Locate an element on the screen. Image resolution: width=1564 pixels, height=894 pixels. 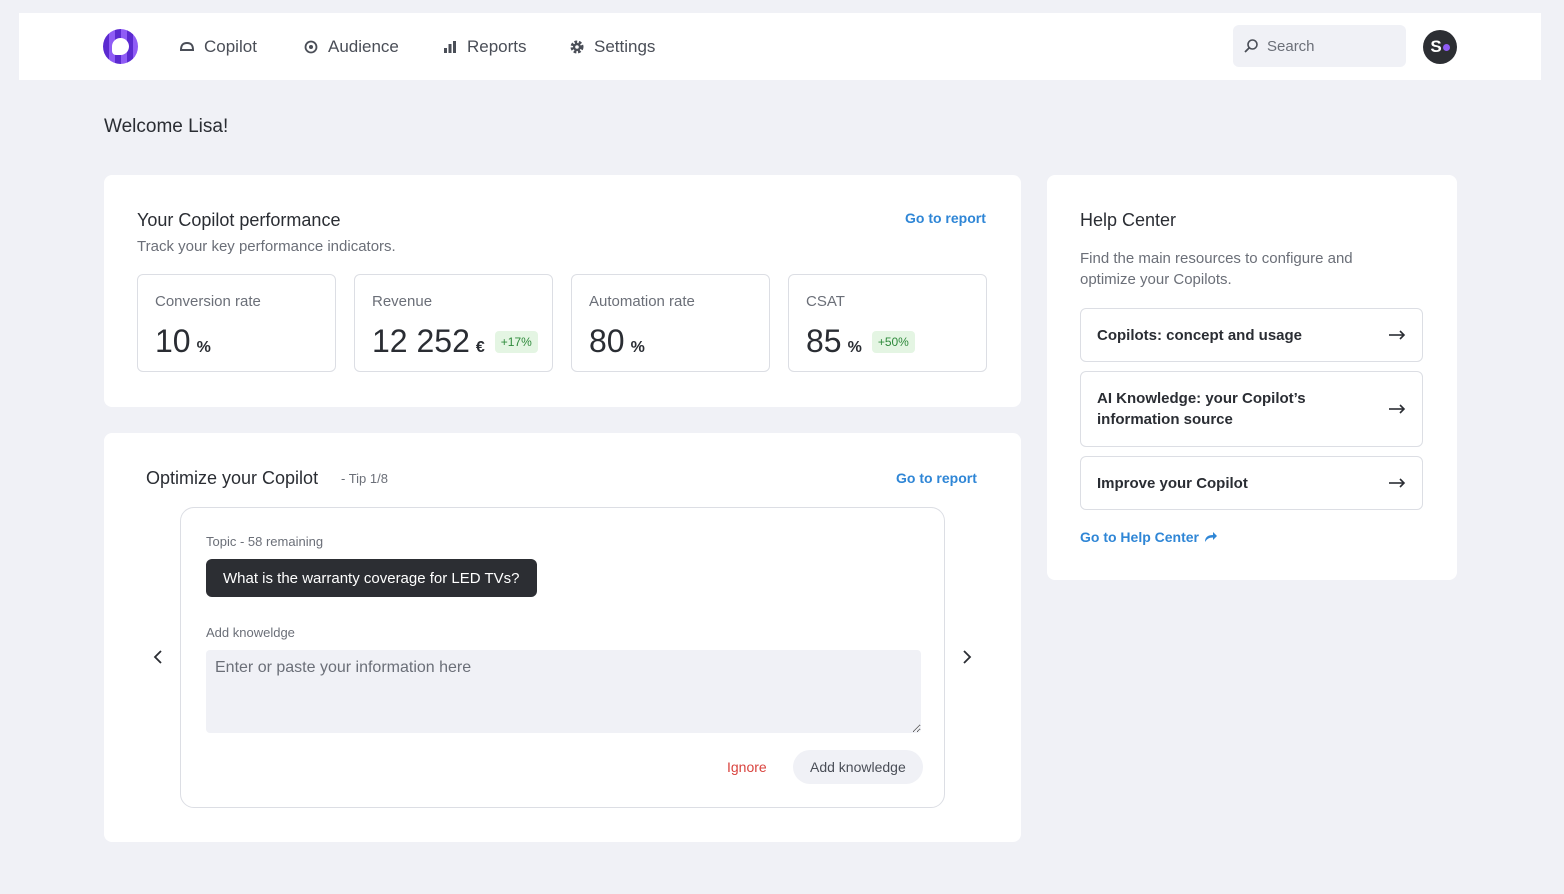
nav-item-copilot: Copilot is located at coordinates (218, 46).